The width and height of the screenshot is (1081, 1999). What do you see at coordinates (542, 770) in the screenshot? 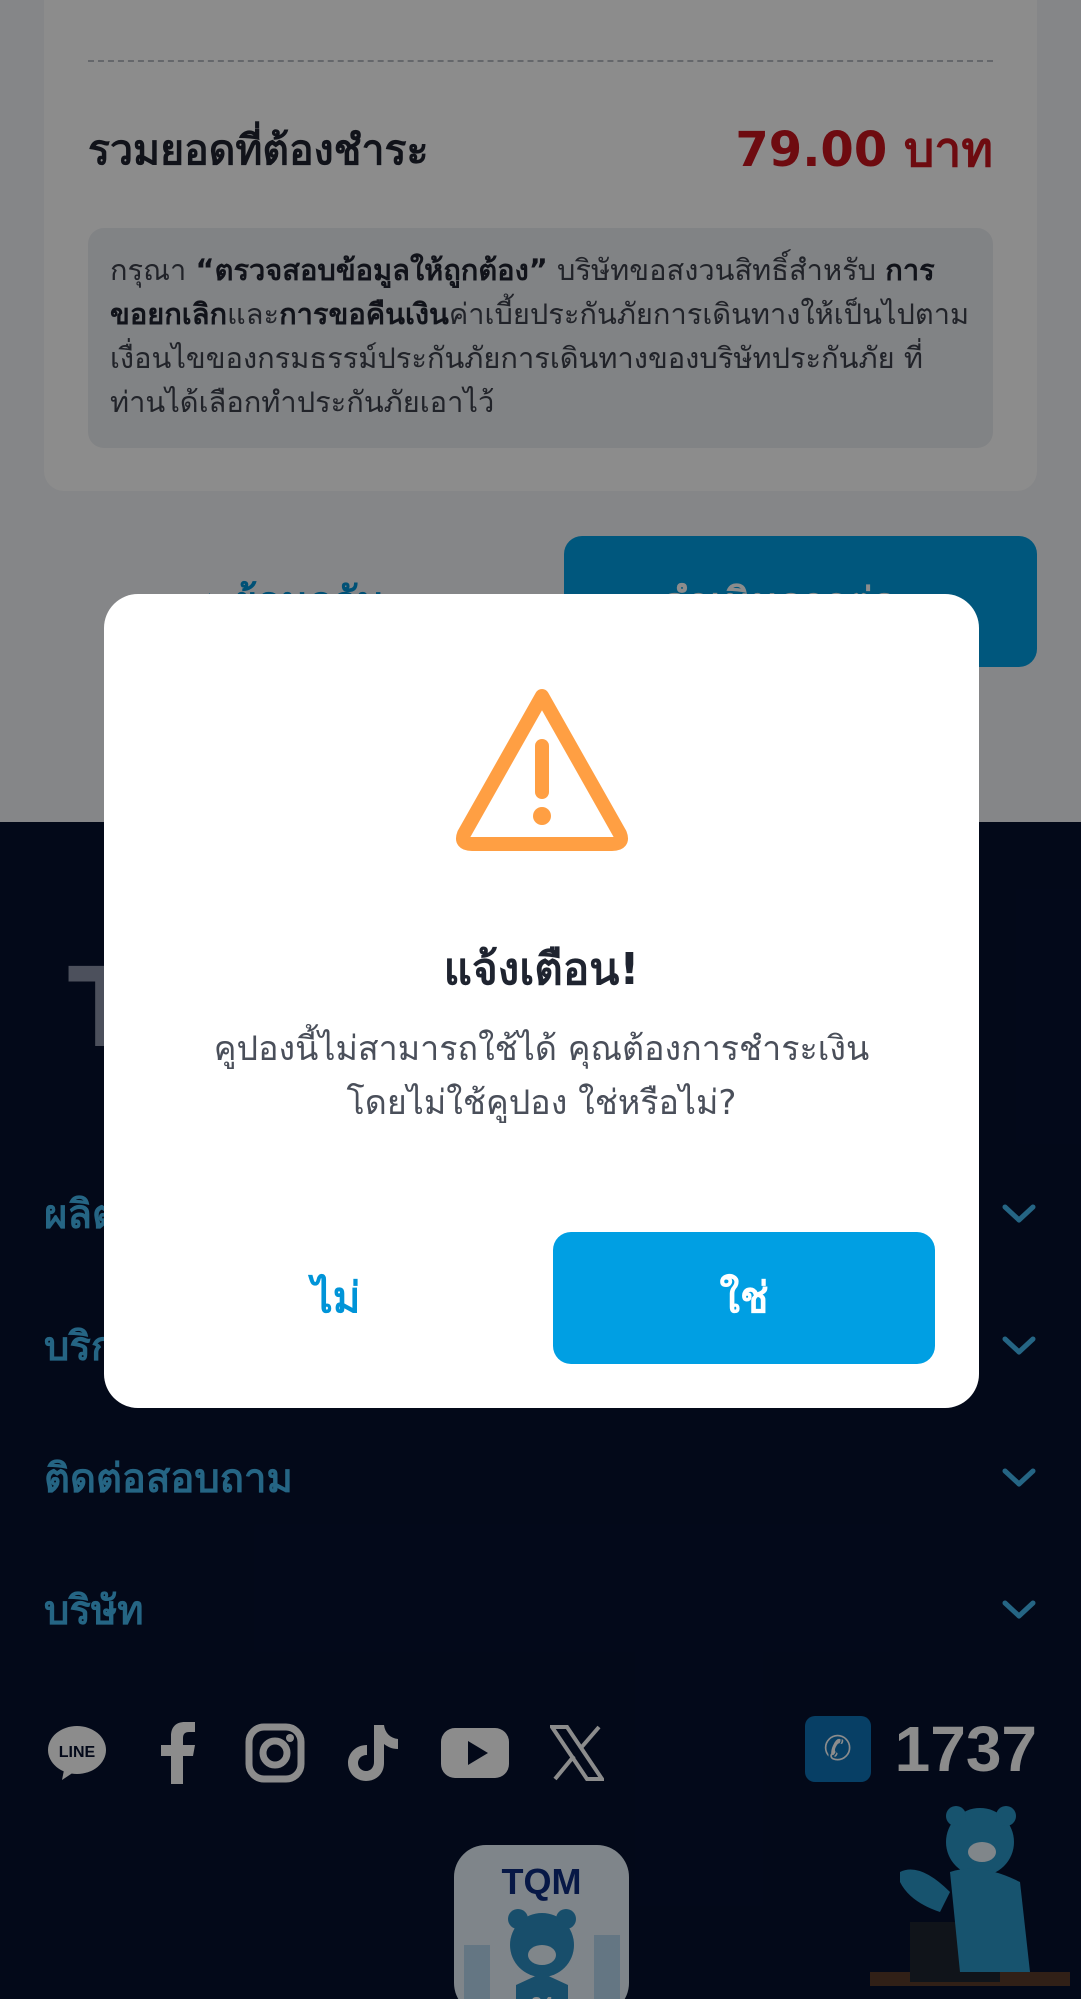
I see `warning-icon` at bounding box center [542, 770].